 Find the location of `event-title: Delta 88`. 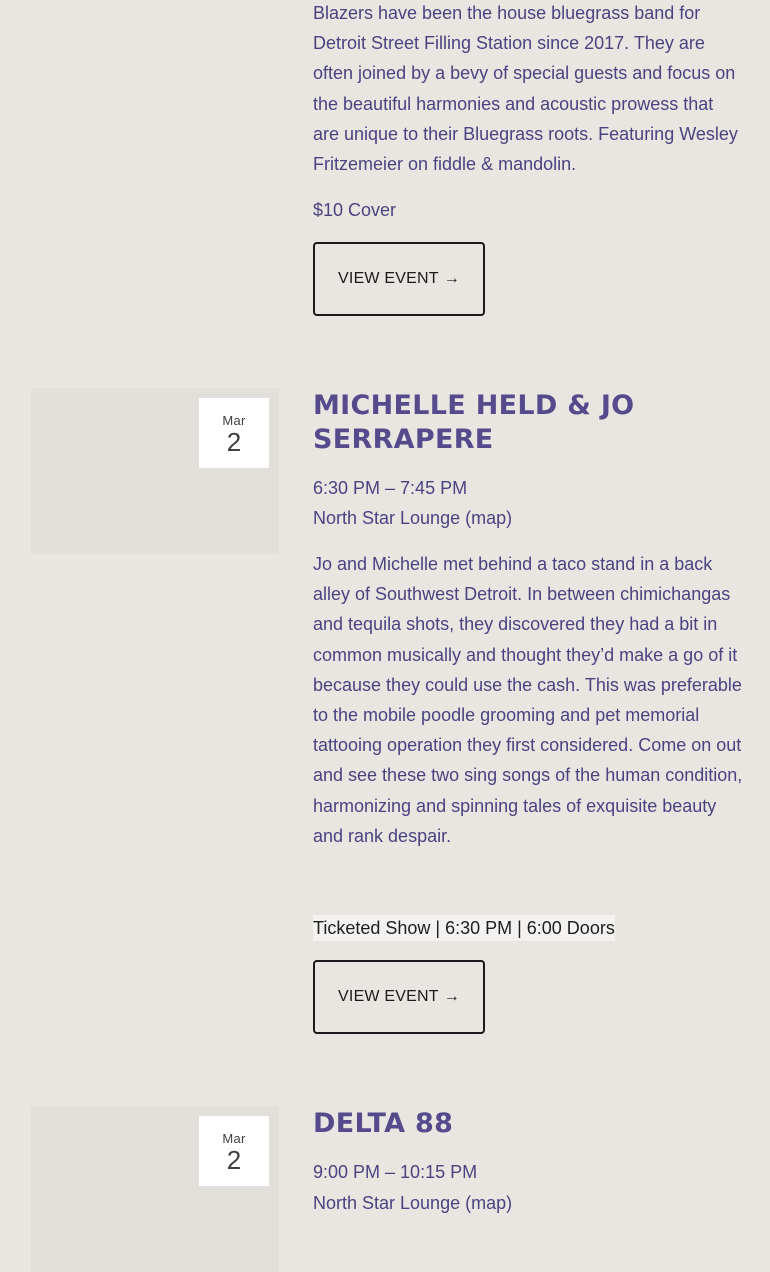

event-title: Delta 88 is located at coordinates (523, 1124).